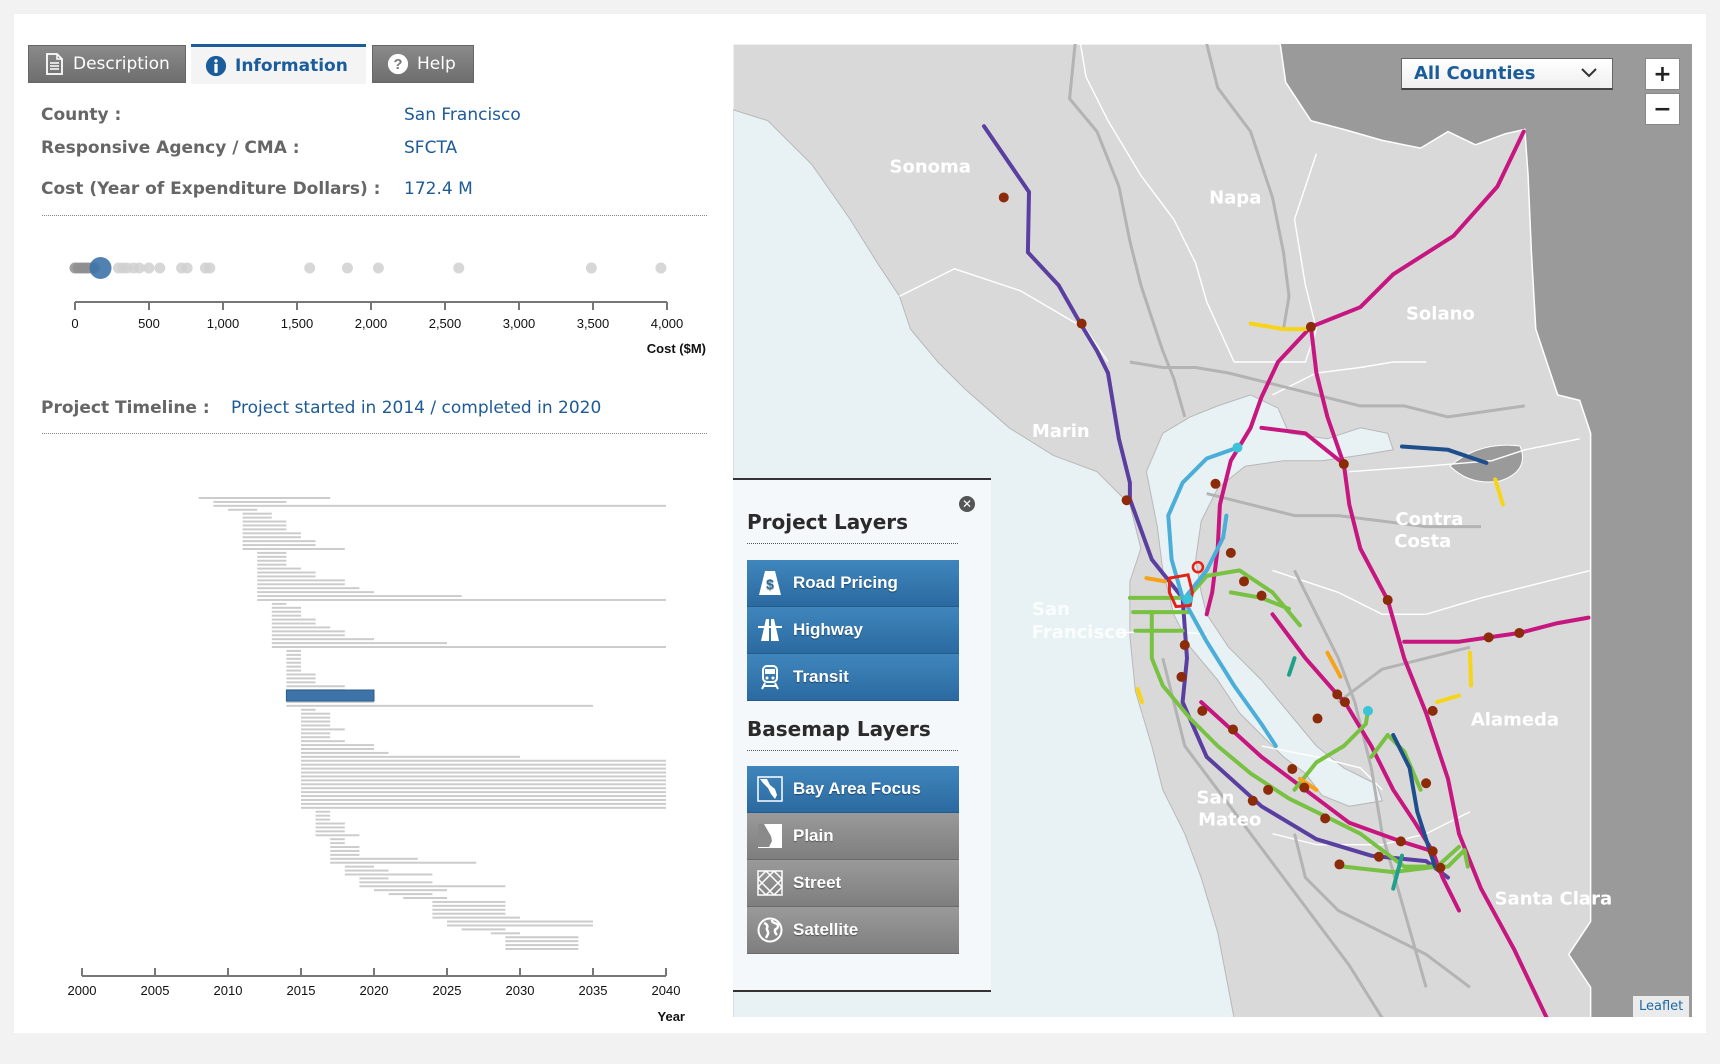  What do you see at coordinates (853, 836) in the screenshot?
I see `basemap-plain-button: Plain` at bounding box center [853, 836].